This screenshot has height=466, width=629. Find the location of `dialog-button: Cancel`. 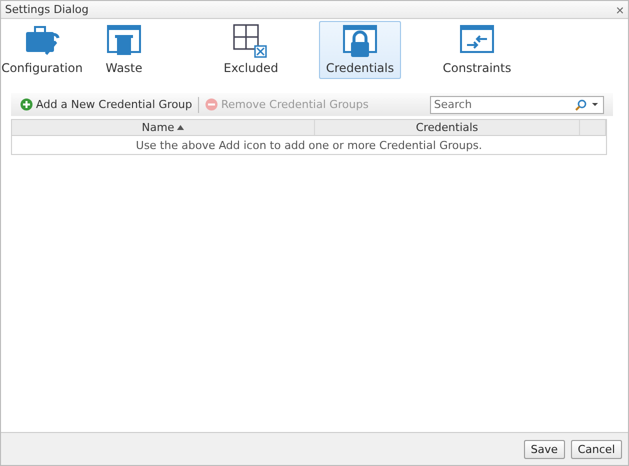

dialog-button: Cancel is located at coordinates (596, 449).